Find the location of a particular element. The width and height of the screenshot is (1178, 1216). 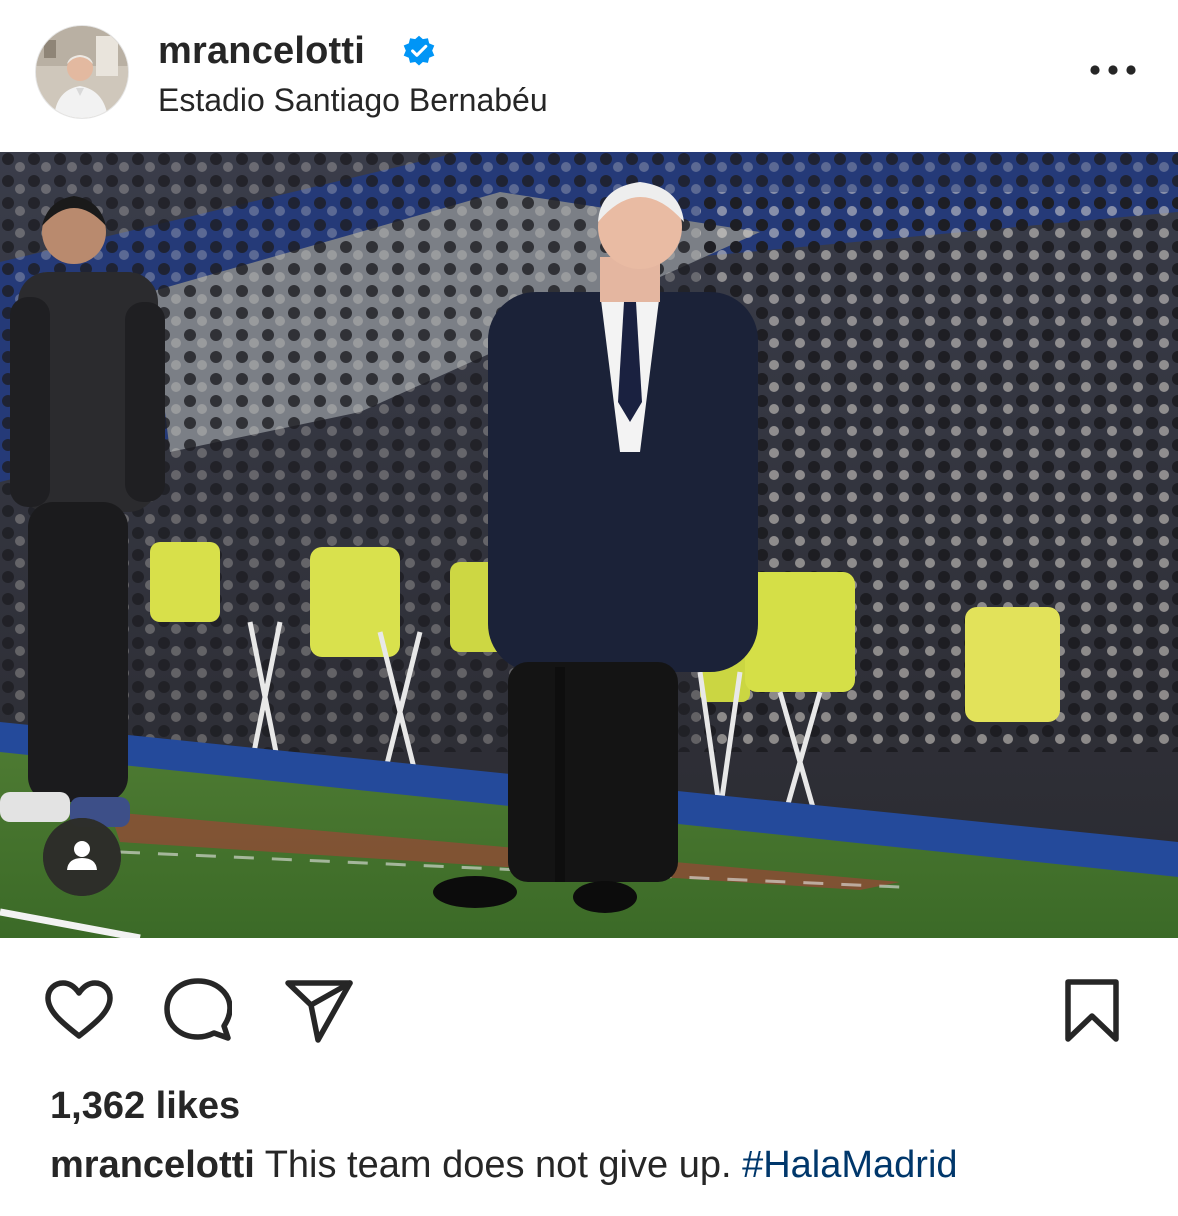

action-bar is located at coordinates (589, 1008).